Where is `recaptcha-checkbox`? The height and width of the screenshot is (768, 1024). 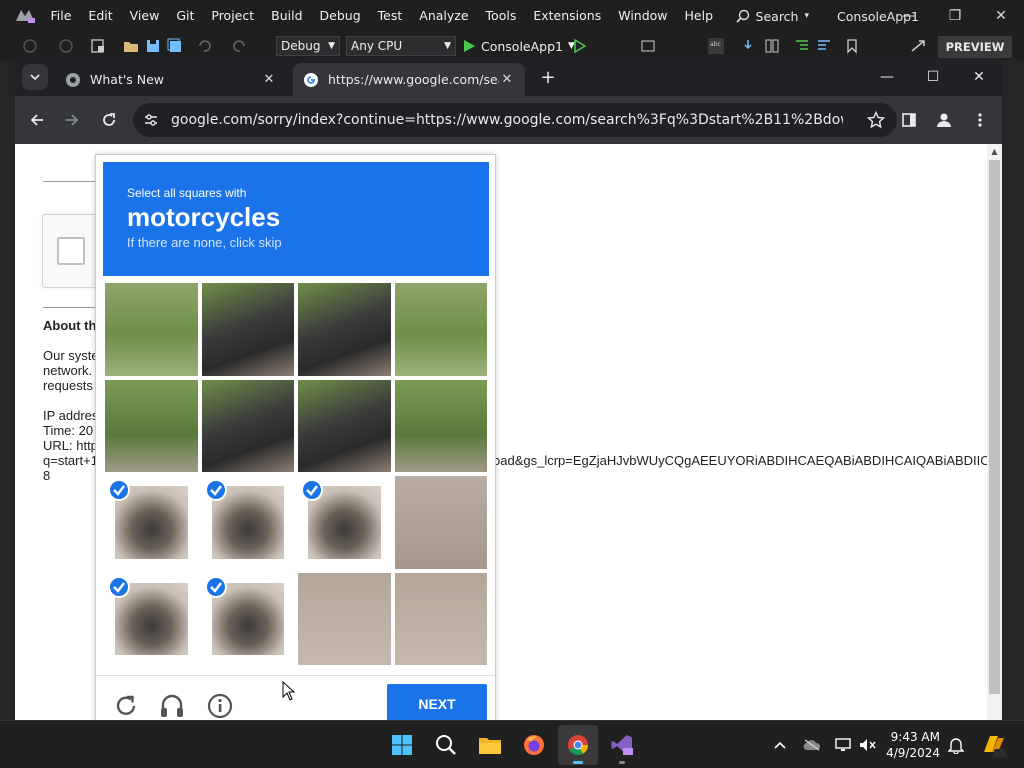
recaptcha-checkbox is located at coordinates (71, 251).